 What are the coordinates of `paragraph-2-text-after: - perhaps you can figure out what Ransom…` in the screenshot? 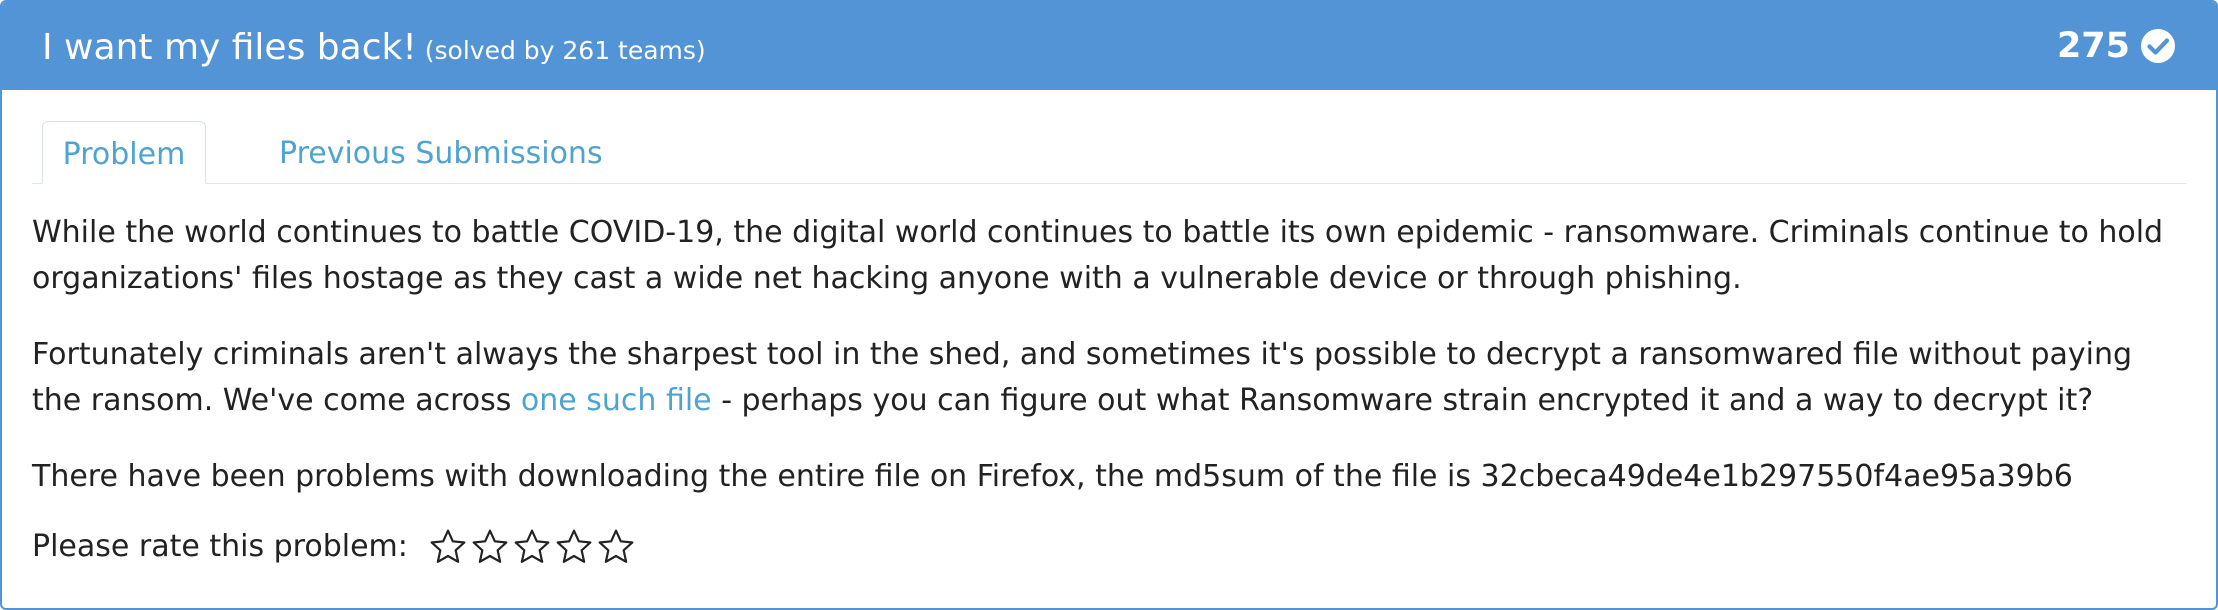 It's located at (1402, 400).